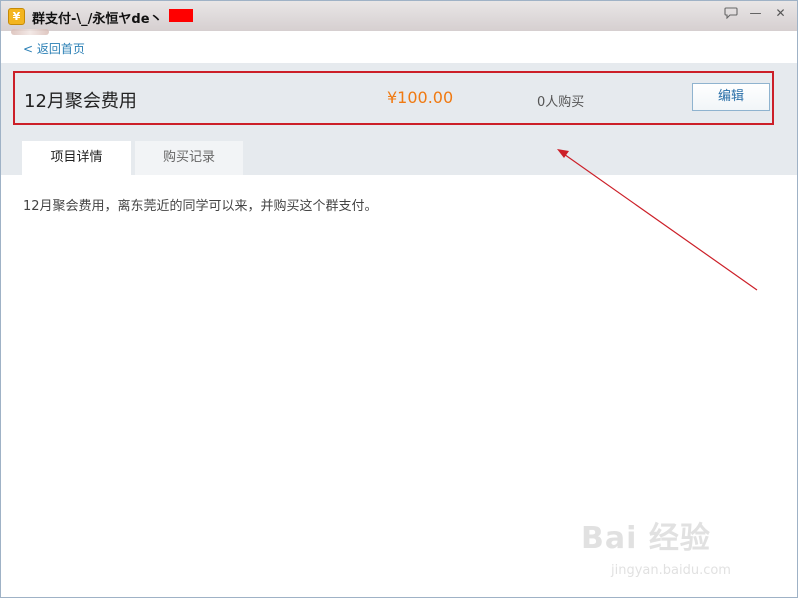  I want to click on yuan-app-icon: ¥, so click(16, 16).